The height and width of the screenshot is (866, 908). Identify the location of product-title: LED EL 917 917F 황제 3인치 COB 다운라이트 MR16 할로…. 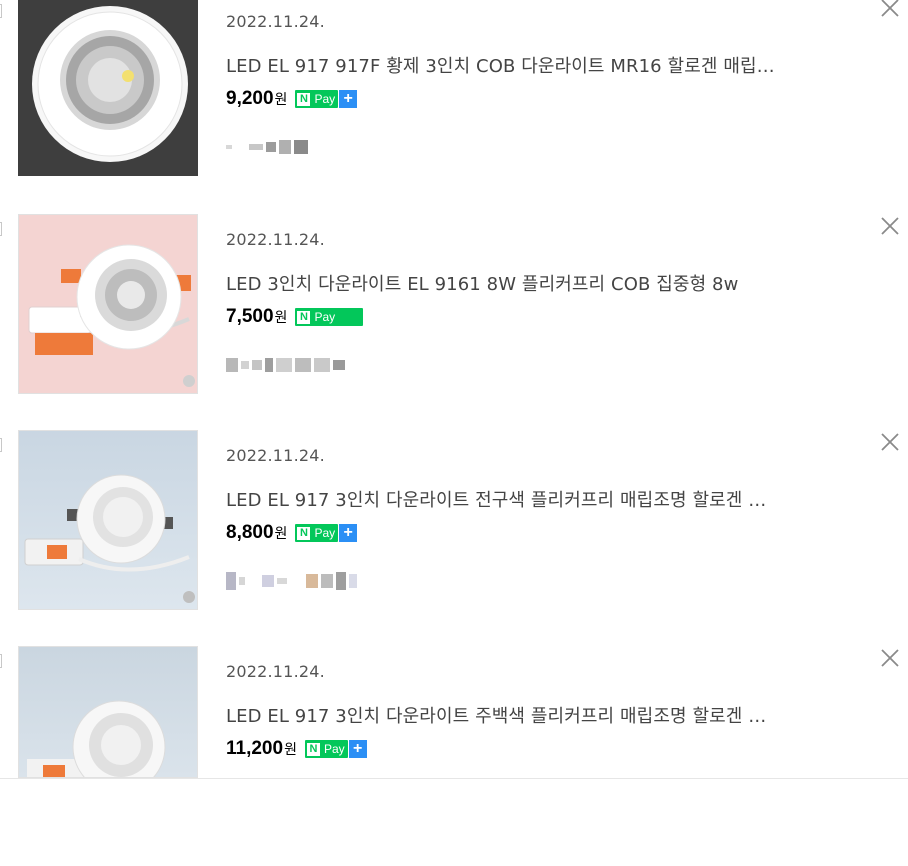
(536, 65).